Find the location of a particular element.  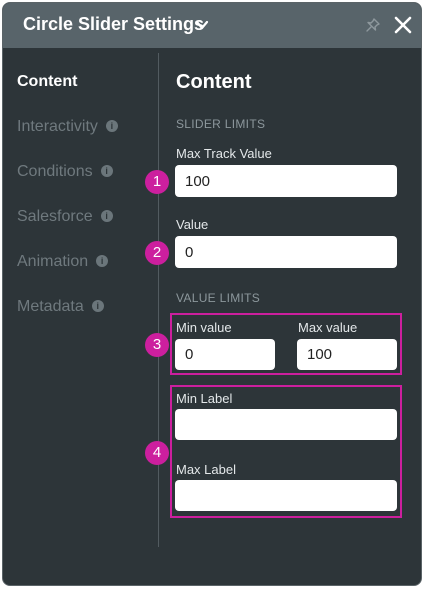

sidebar-item-interactivity: Interactivity i is located at coordinates (67, 129).